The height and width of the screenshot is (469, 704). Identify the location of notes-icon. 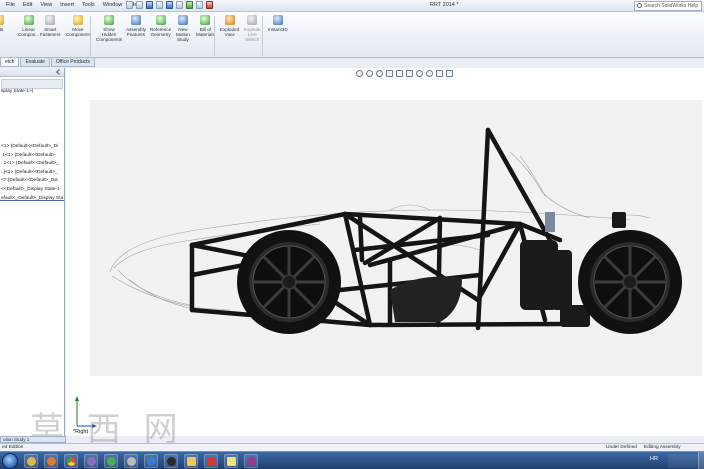
(231, 461).